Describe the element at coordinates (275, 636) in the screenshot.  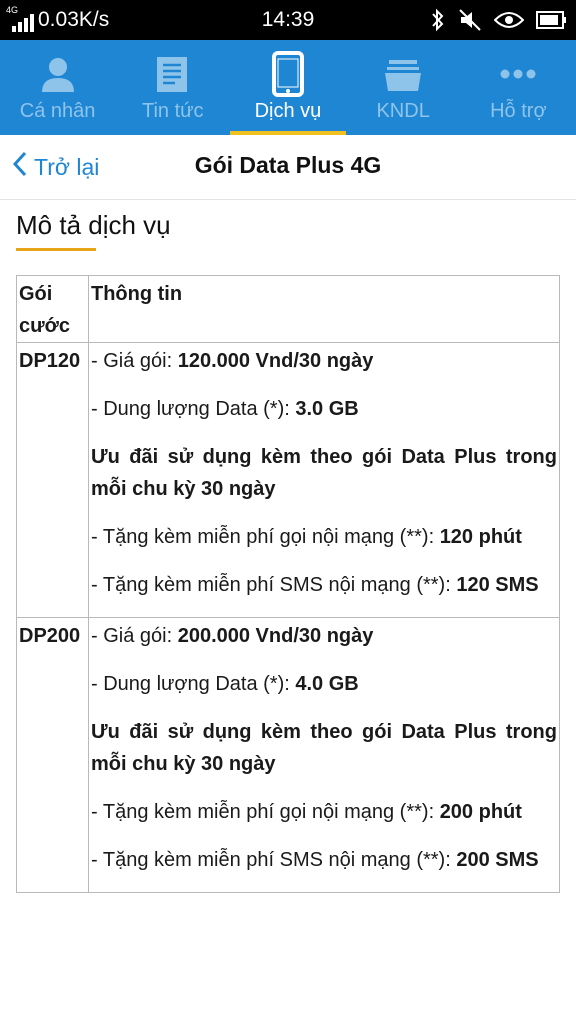
I see `price-value: 200.000 Vnd/30 ngày` at that location.